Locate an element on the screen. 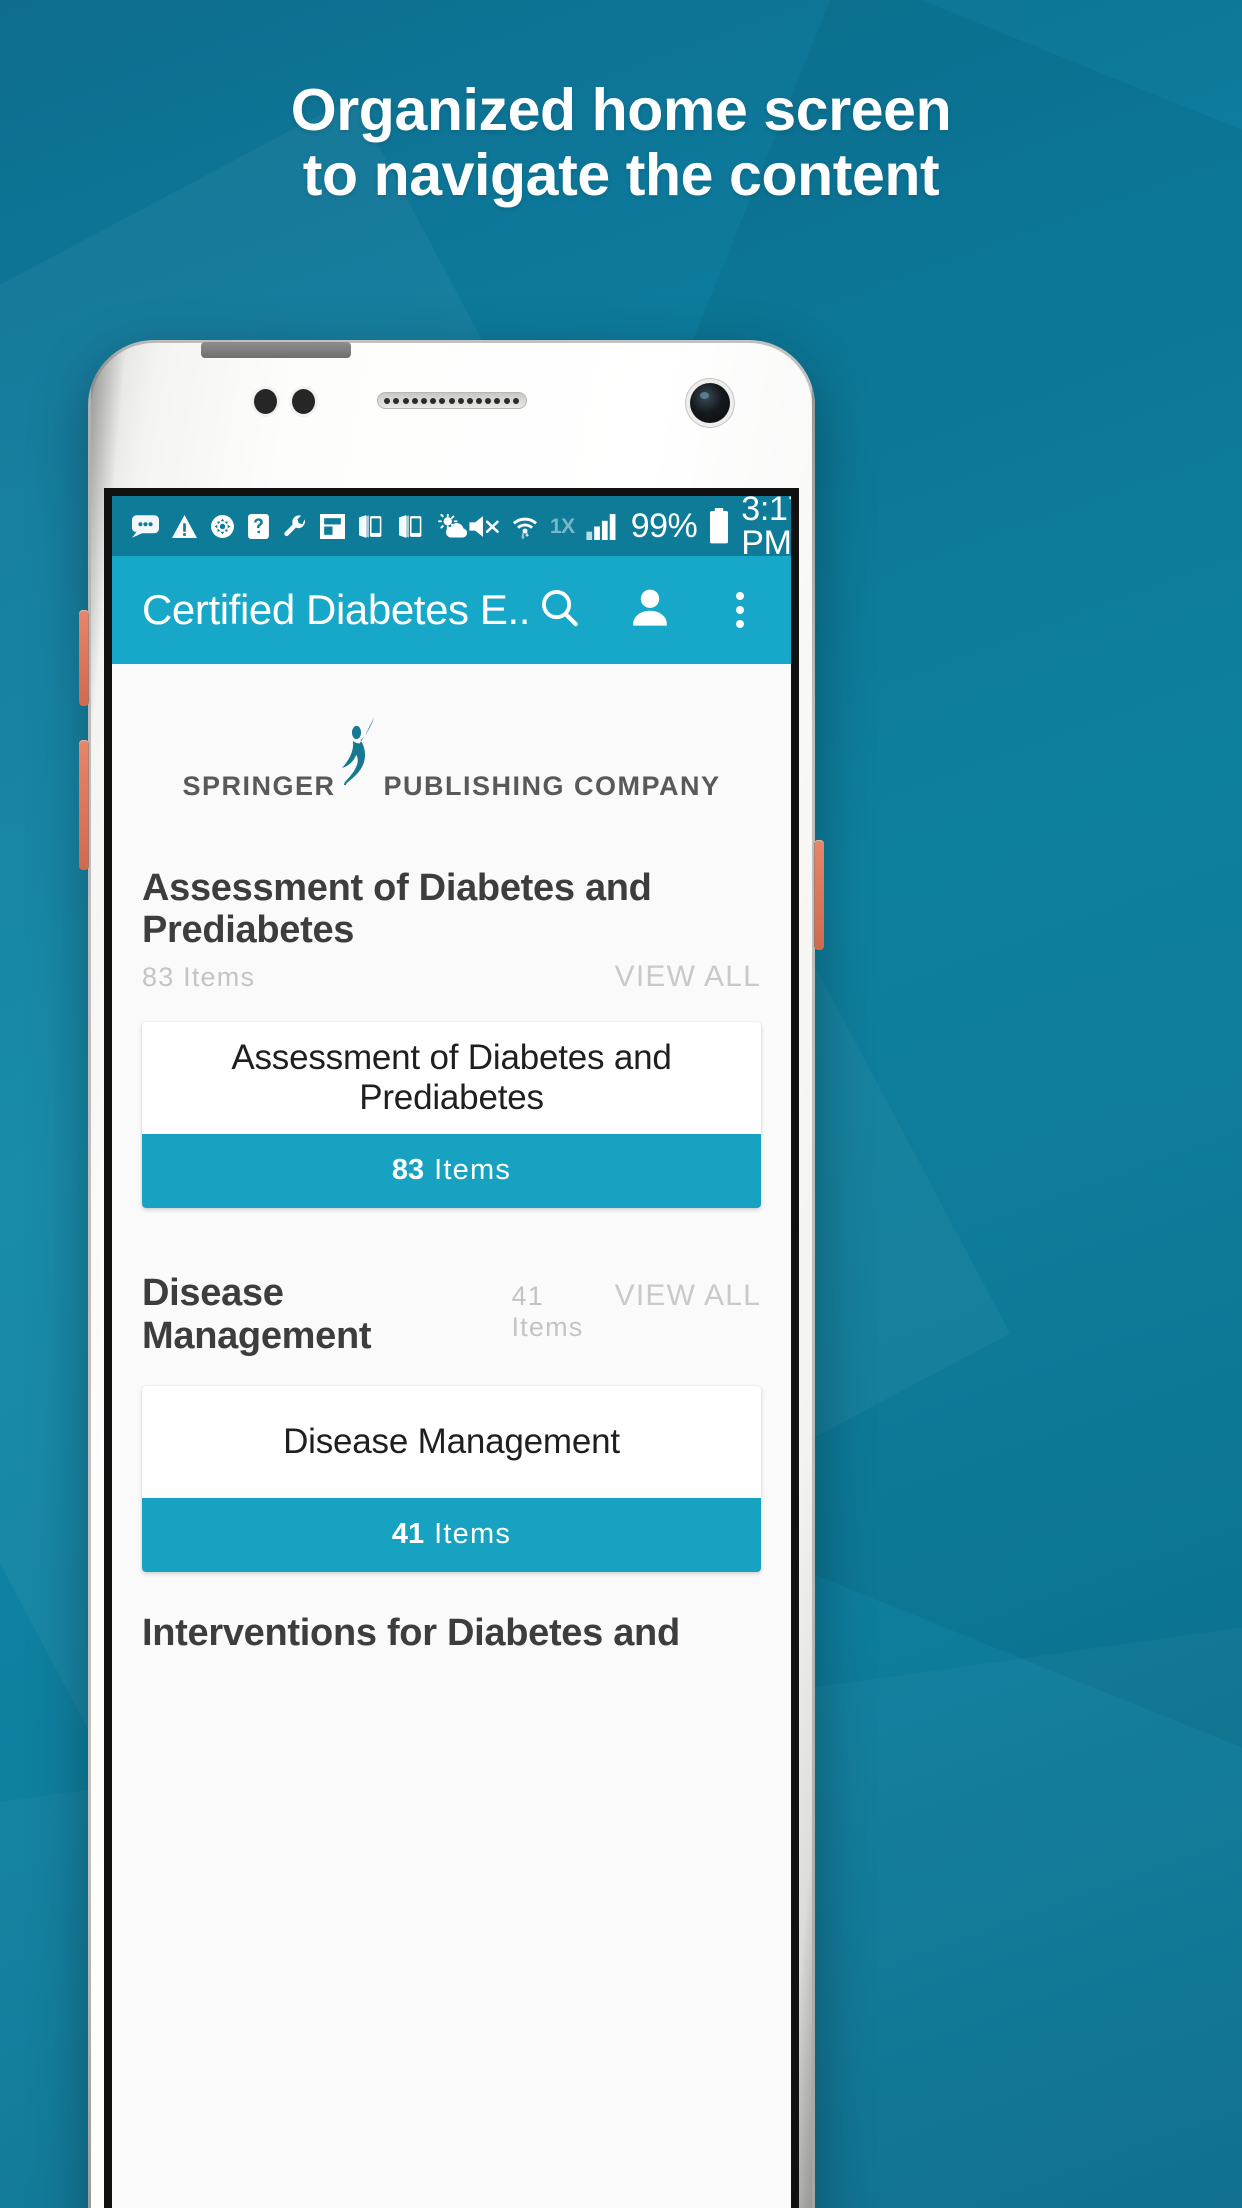 This screenshot has width=1242, height=2208. section-title-group: Disease Management 41 Items is located at coordinates (378, 1315).